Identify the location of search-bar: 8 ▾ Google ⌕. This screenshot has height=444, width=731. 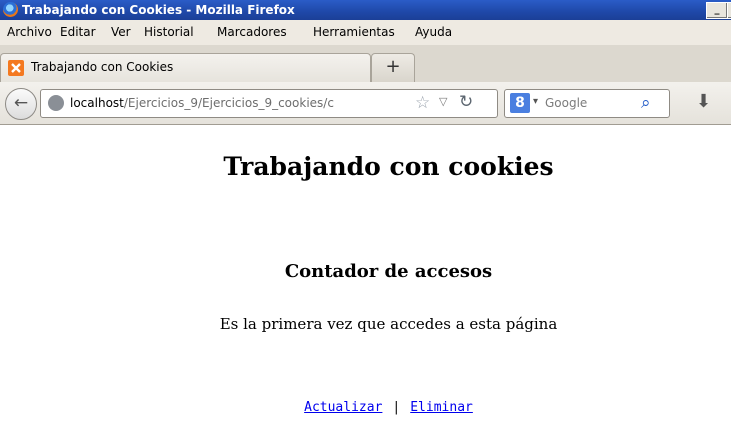
(587, 103).